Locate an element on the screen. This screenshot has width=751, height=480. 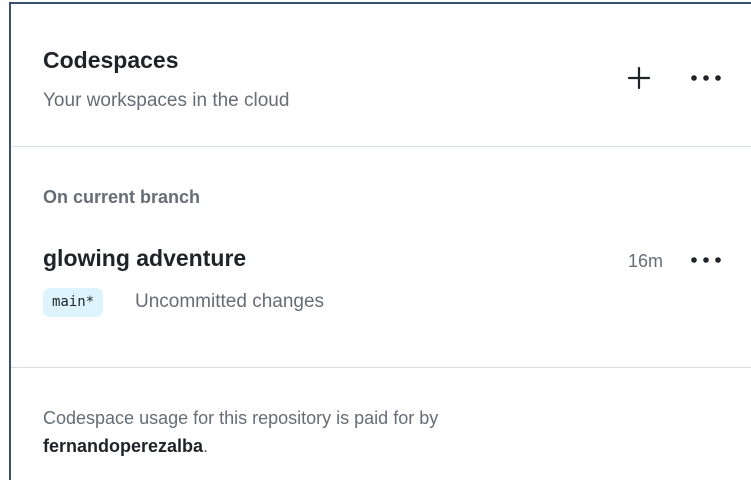
section-heading: On current branch is located at coordinates (122, 197).